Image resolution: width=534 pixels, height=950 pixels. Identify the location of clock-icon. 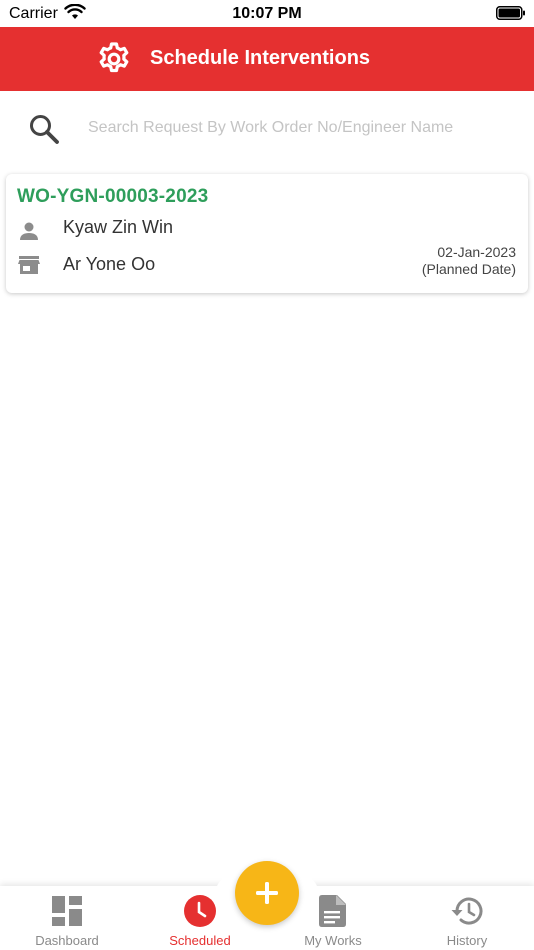
(200, 911).